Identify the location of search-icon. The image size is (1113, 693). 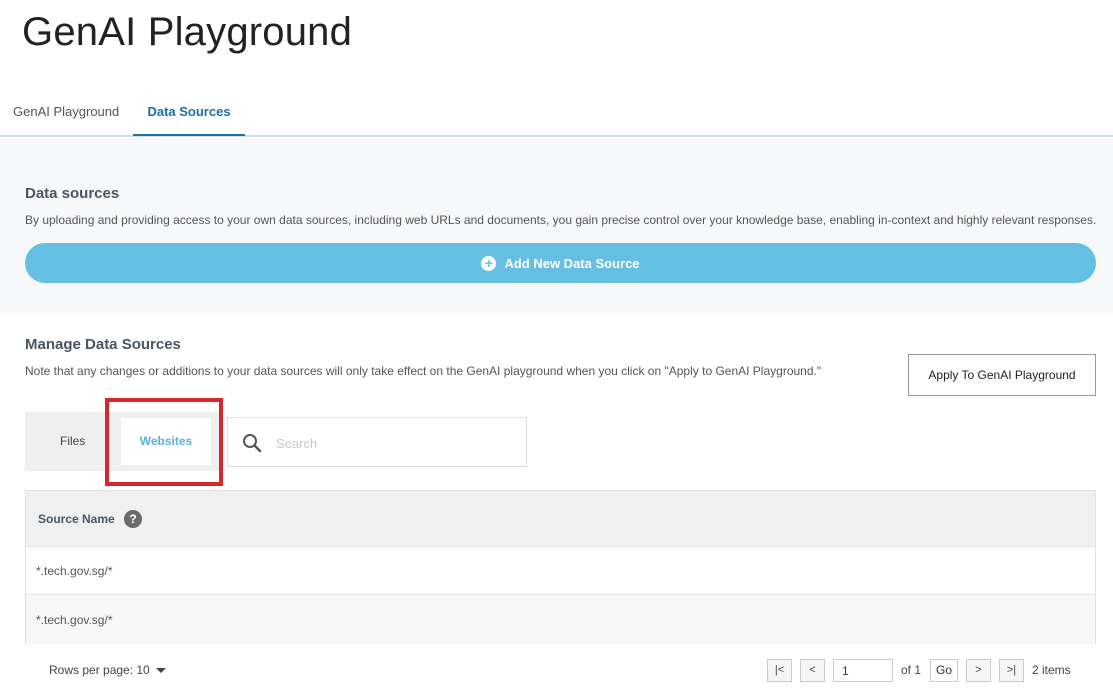
(252, 443).